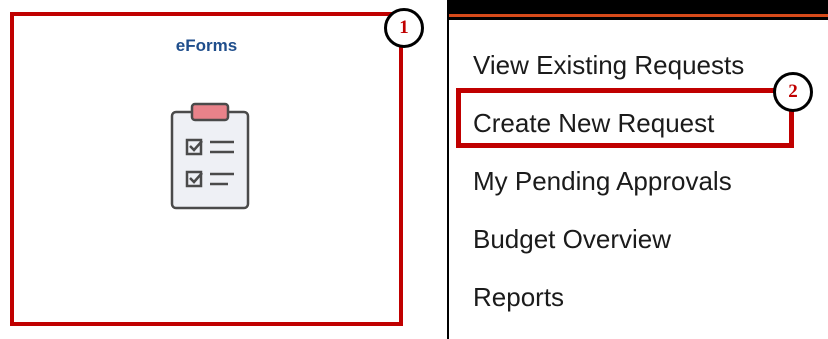 The image size is (828, 339). Describe the element at coordinates (638, 10) in the screenshot. I see `menu-topbar` at that location.